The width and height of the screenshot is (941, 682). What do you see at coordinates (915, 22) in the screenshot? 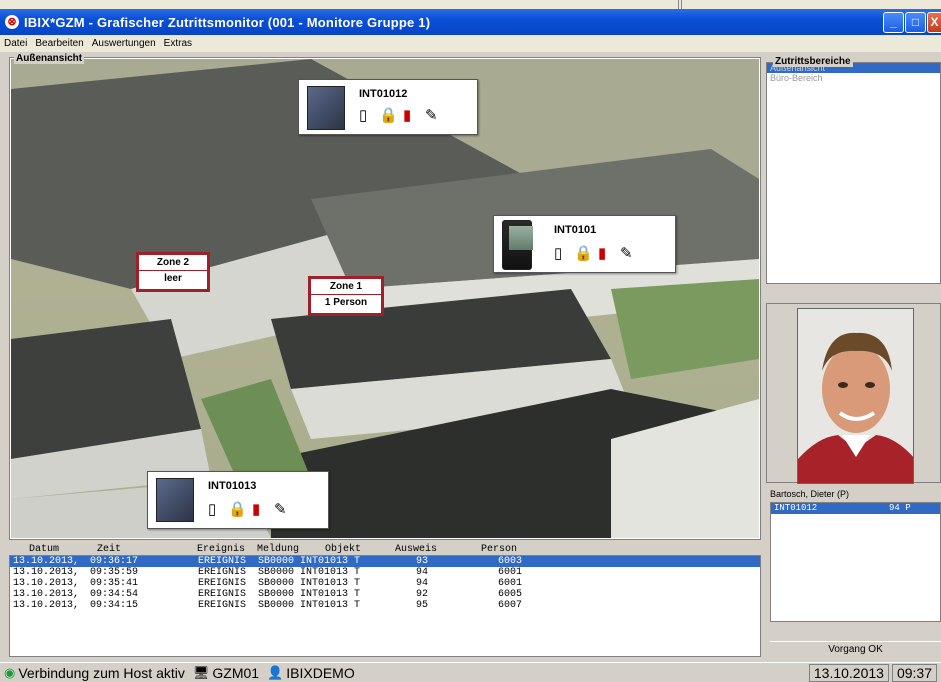
I see `maximize-button: □` at bounding box center [915, 22].